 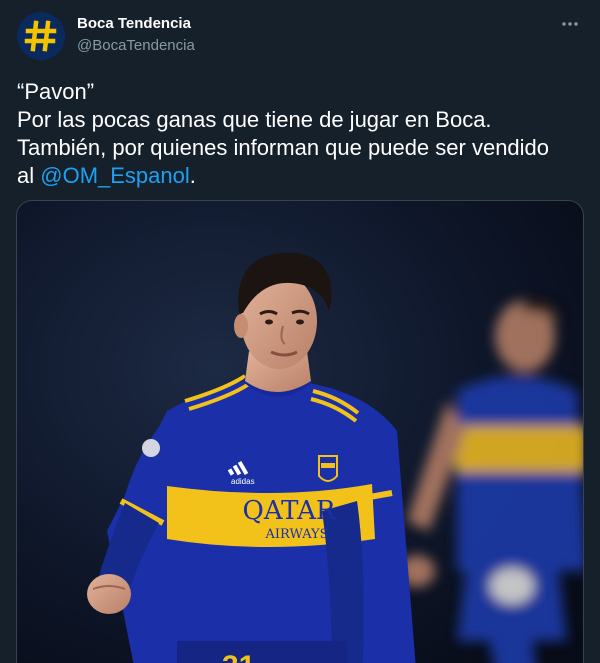 I want to click on hashtag-logo-icon, so click(x=41, y=36).